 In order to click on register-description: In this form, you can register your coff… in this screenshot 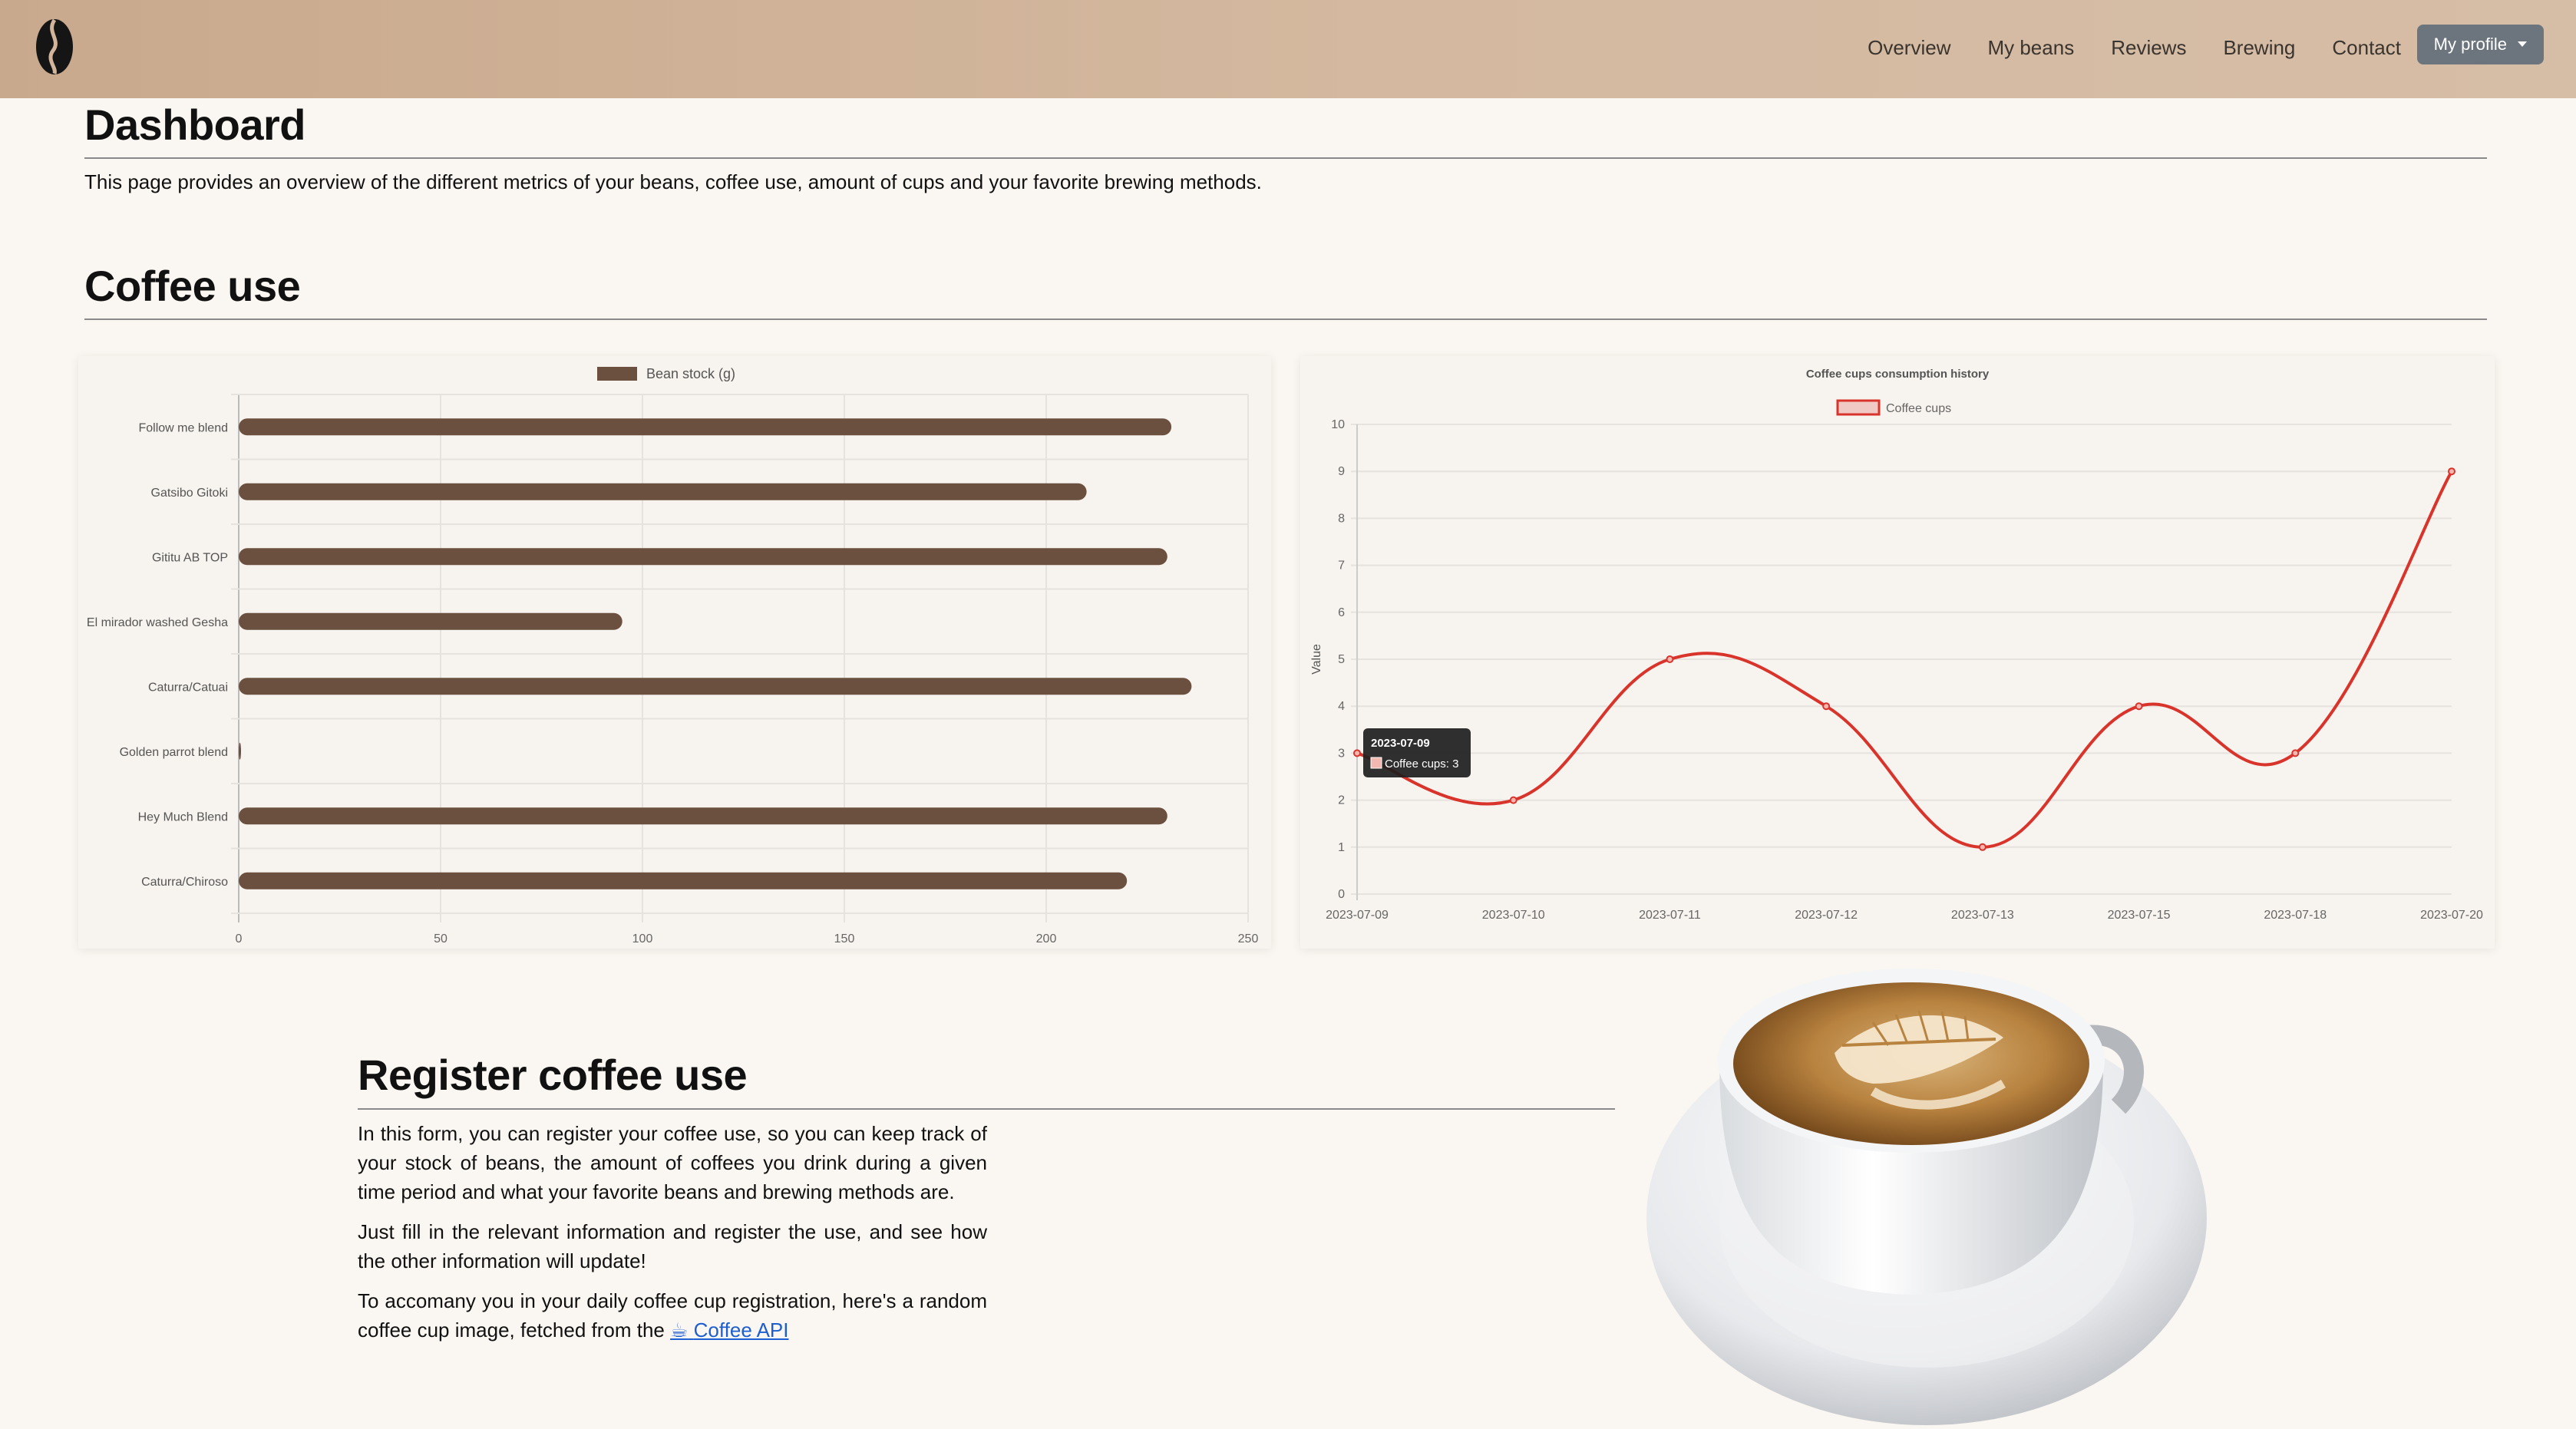, I will do `click(672, 1237)`.